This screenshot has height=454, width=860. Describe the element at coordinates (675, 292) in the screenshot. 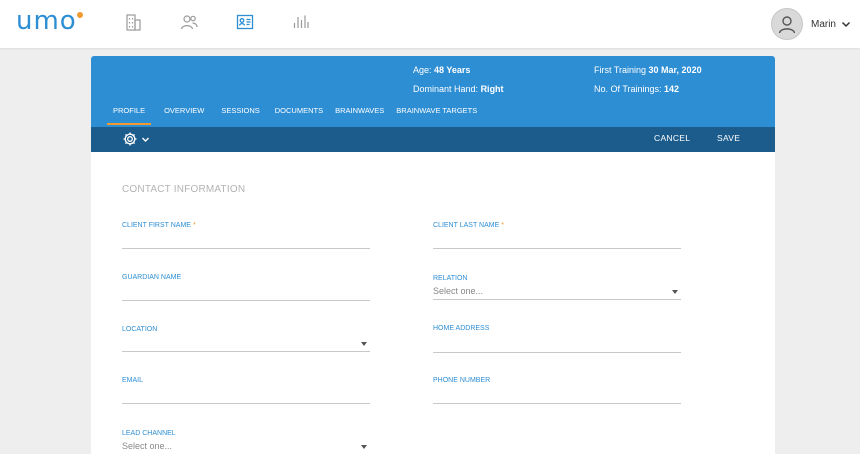

I see `relation-dropdown-icon` at that location.